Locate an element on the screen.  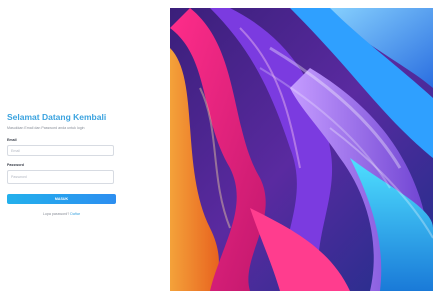
email-field: Email is located at coordinates (60, 150).